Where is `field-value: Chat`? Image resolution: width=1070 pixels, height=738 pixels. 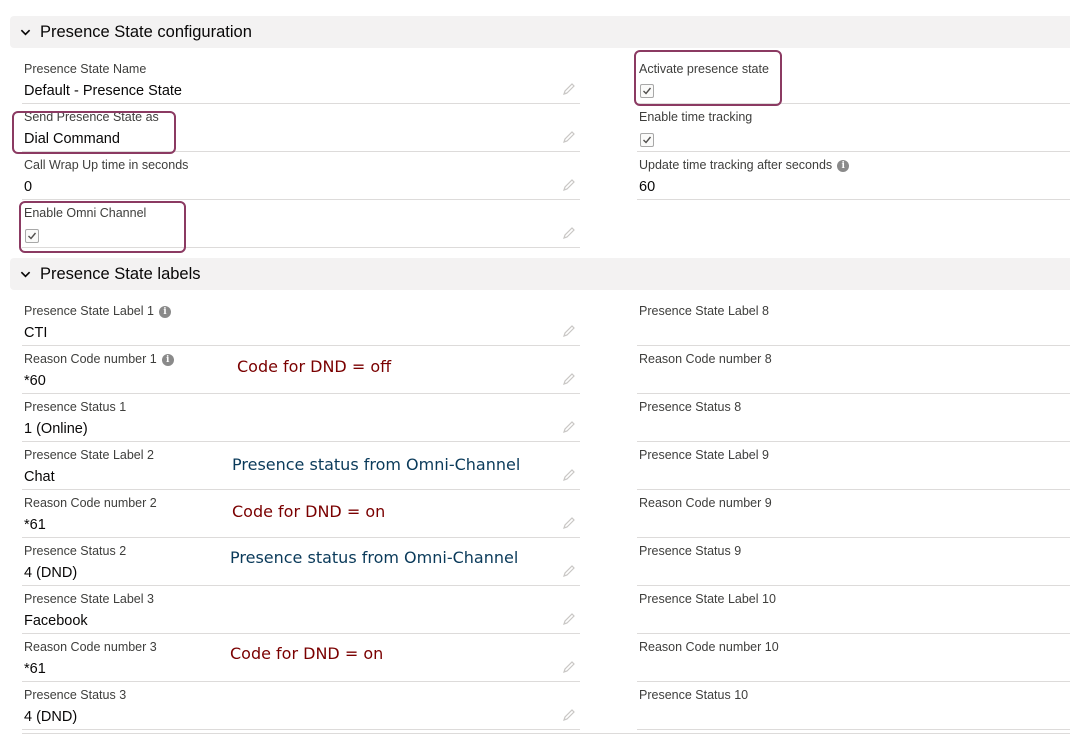
field-value: Chat is located at coordinates (39, 477).